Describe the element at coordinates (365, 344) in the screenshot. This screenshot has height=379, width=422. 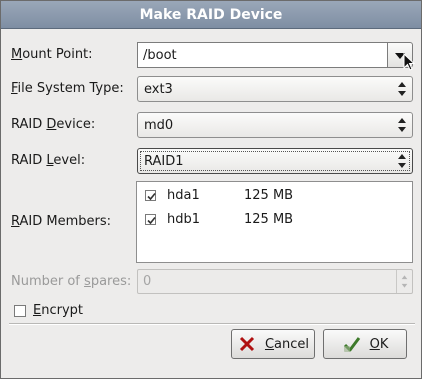
I see `ok-button: OK` at that location.